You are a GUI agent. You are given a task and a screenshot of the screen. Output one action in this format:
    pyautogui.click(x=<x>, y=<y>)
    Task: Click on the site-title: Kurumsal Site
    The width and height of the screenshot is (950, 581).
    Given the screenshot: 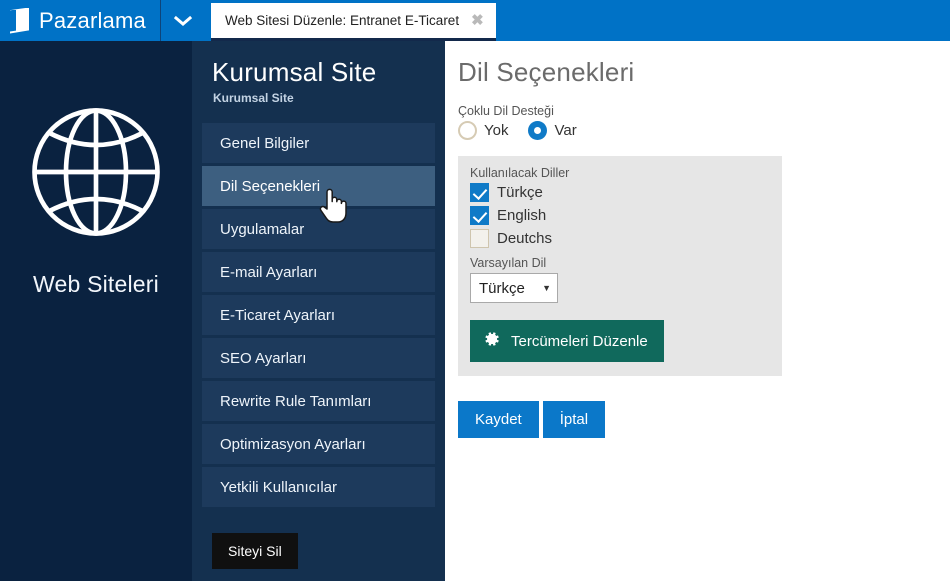 What is the action you would take?
    pyautogui.click(x=294, y=72)
    